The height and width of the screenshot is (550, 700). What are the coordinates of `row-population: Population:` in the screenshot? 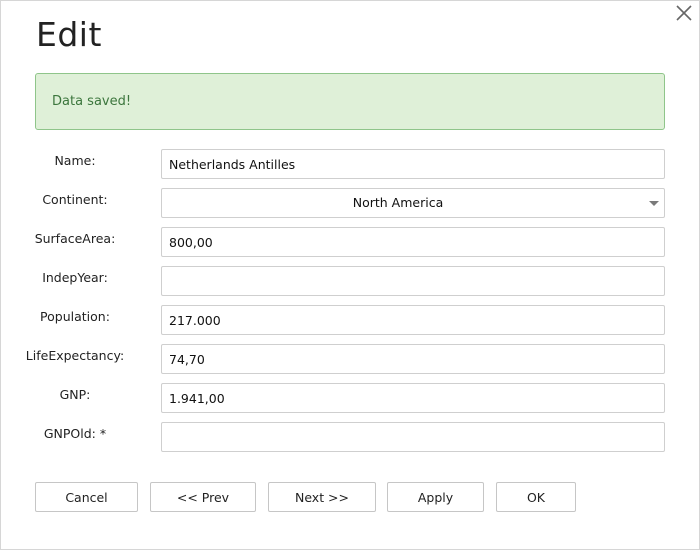 It's located at (350, 320).